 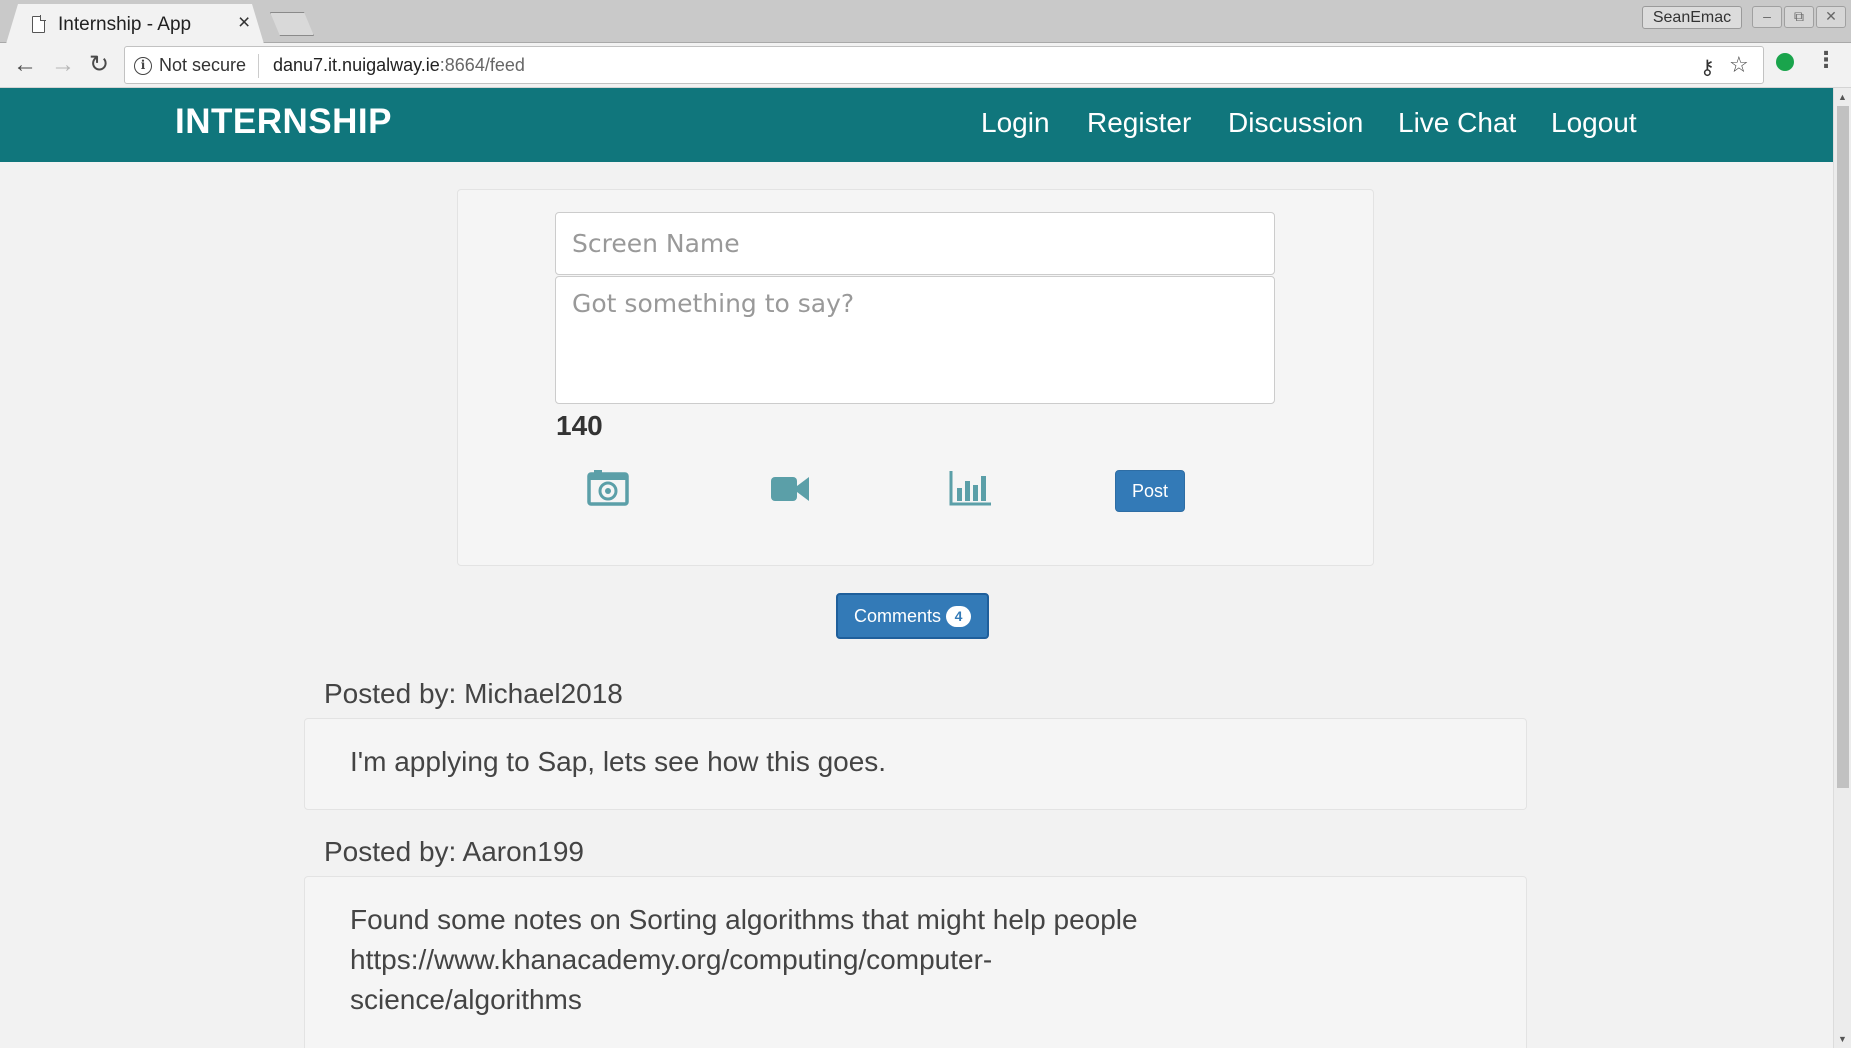 I want to click on window-close-button: ✕, so click(x=1831, y=17).